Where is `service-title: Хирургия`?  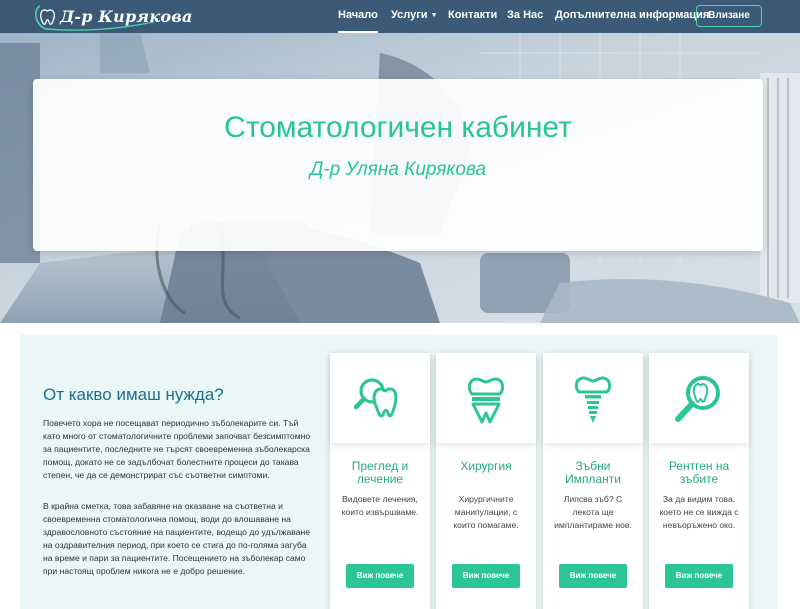
service-title: Хирургия is located at coordinates (486, 466).